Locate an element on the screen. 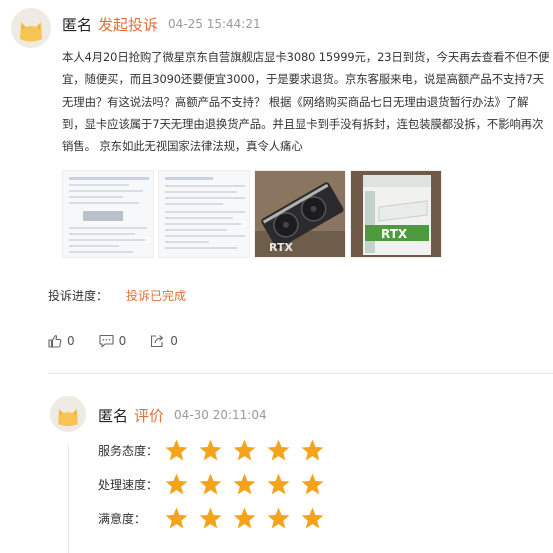 This screenshot has height=553, width=553. comment-icon is located at coordinates (106, 341).